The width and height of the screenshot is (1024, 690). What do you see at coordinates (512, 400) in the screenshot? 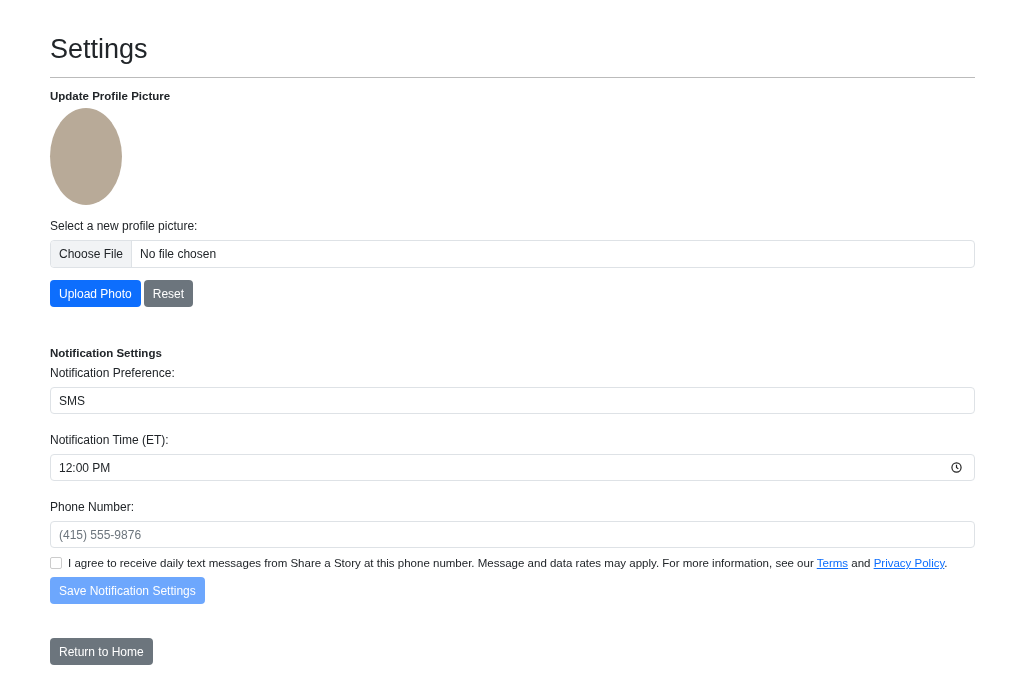
I see `preference-select: SMS` at bounding box center [512, 400].